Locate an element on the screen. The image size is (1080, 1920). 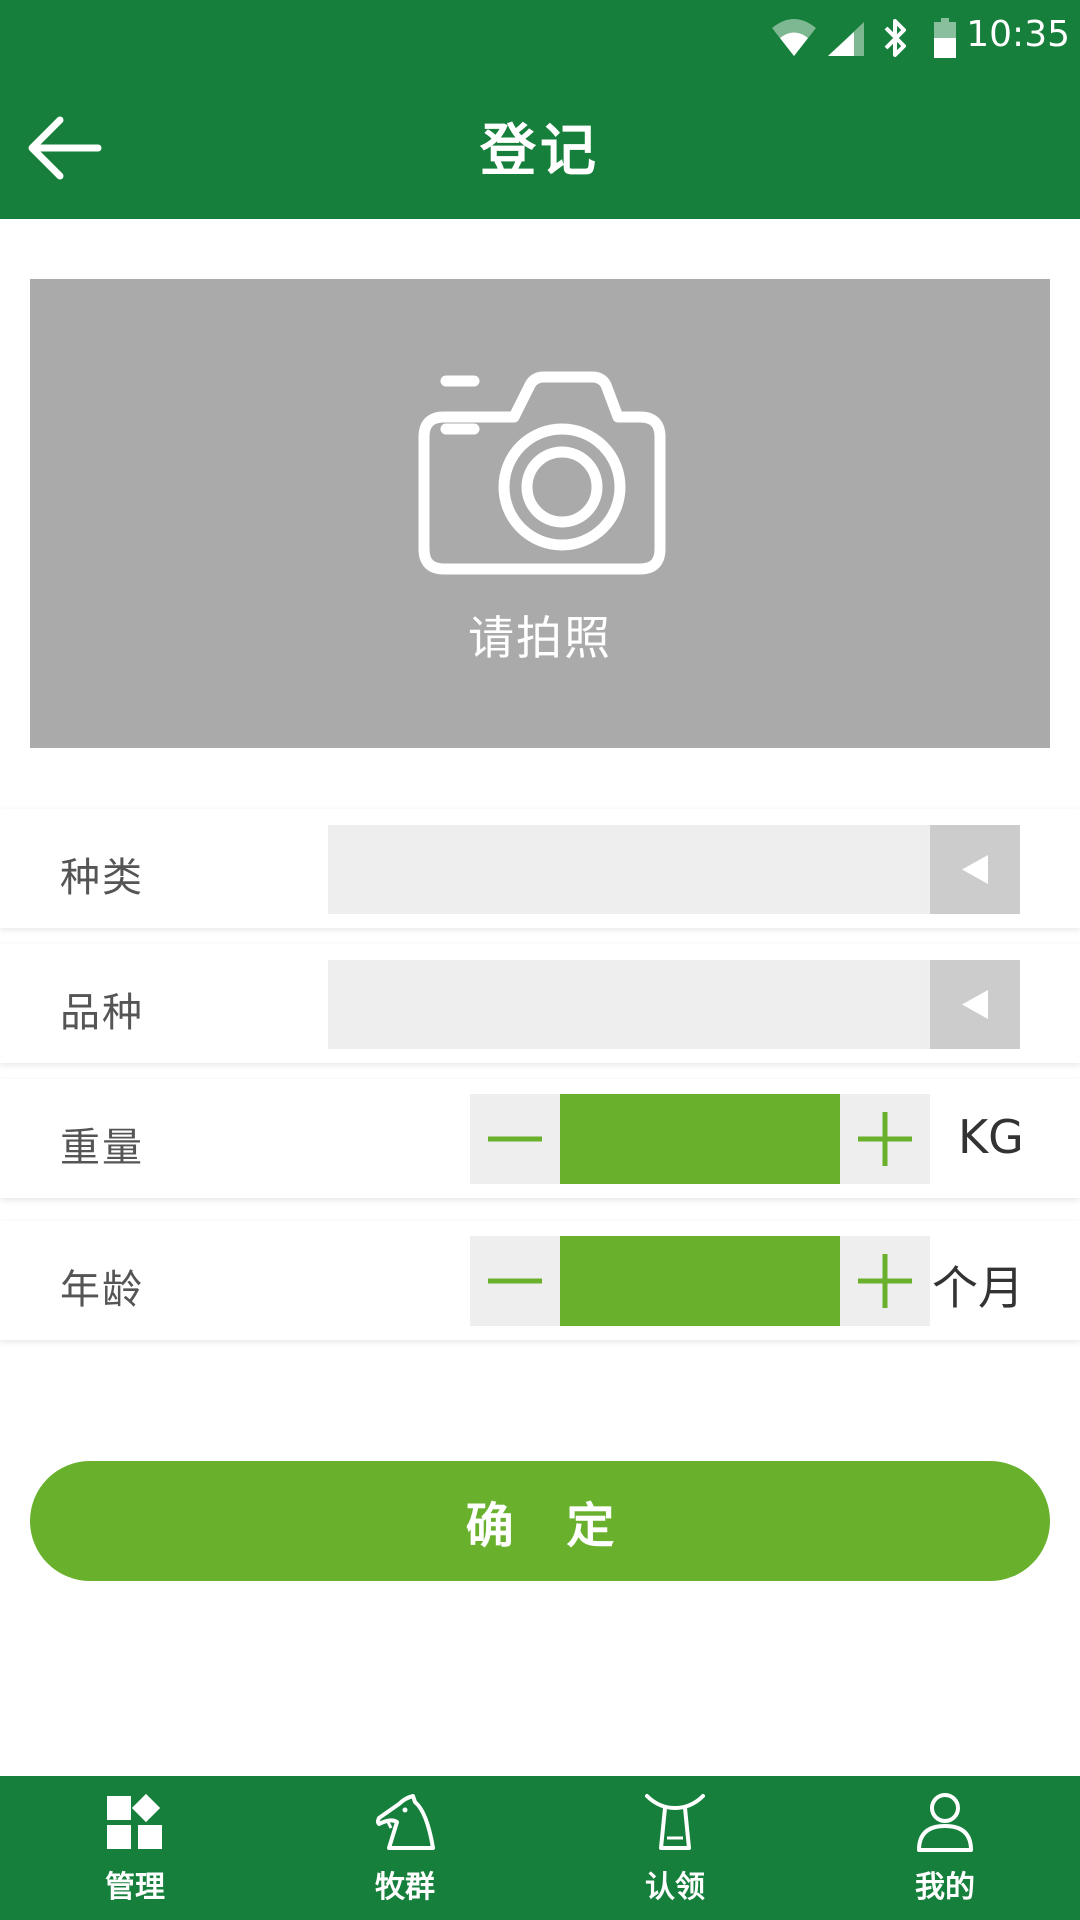
confirm-button: 确 定 is located at coordinates (540, 1521).